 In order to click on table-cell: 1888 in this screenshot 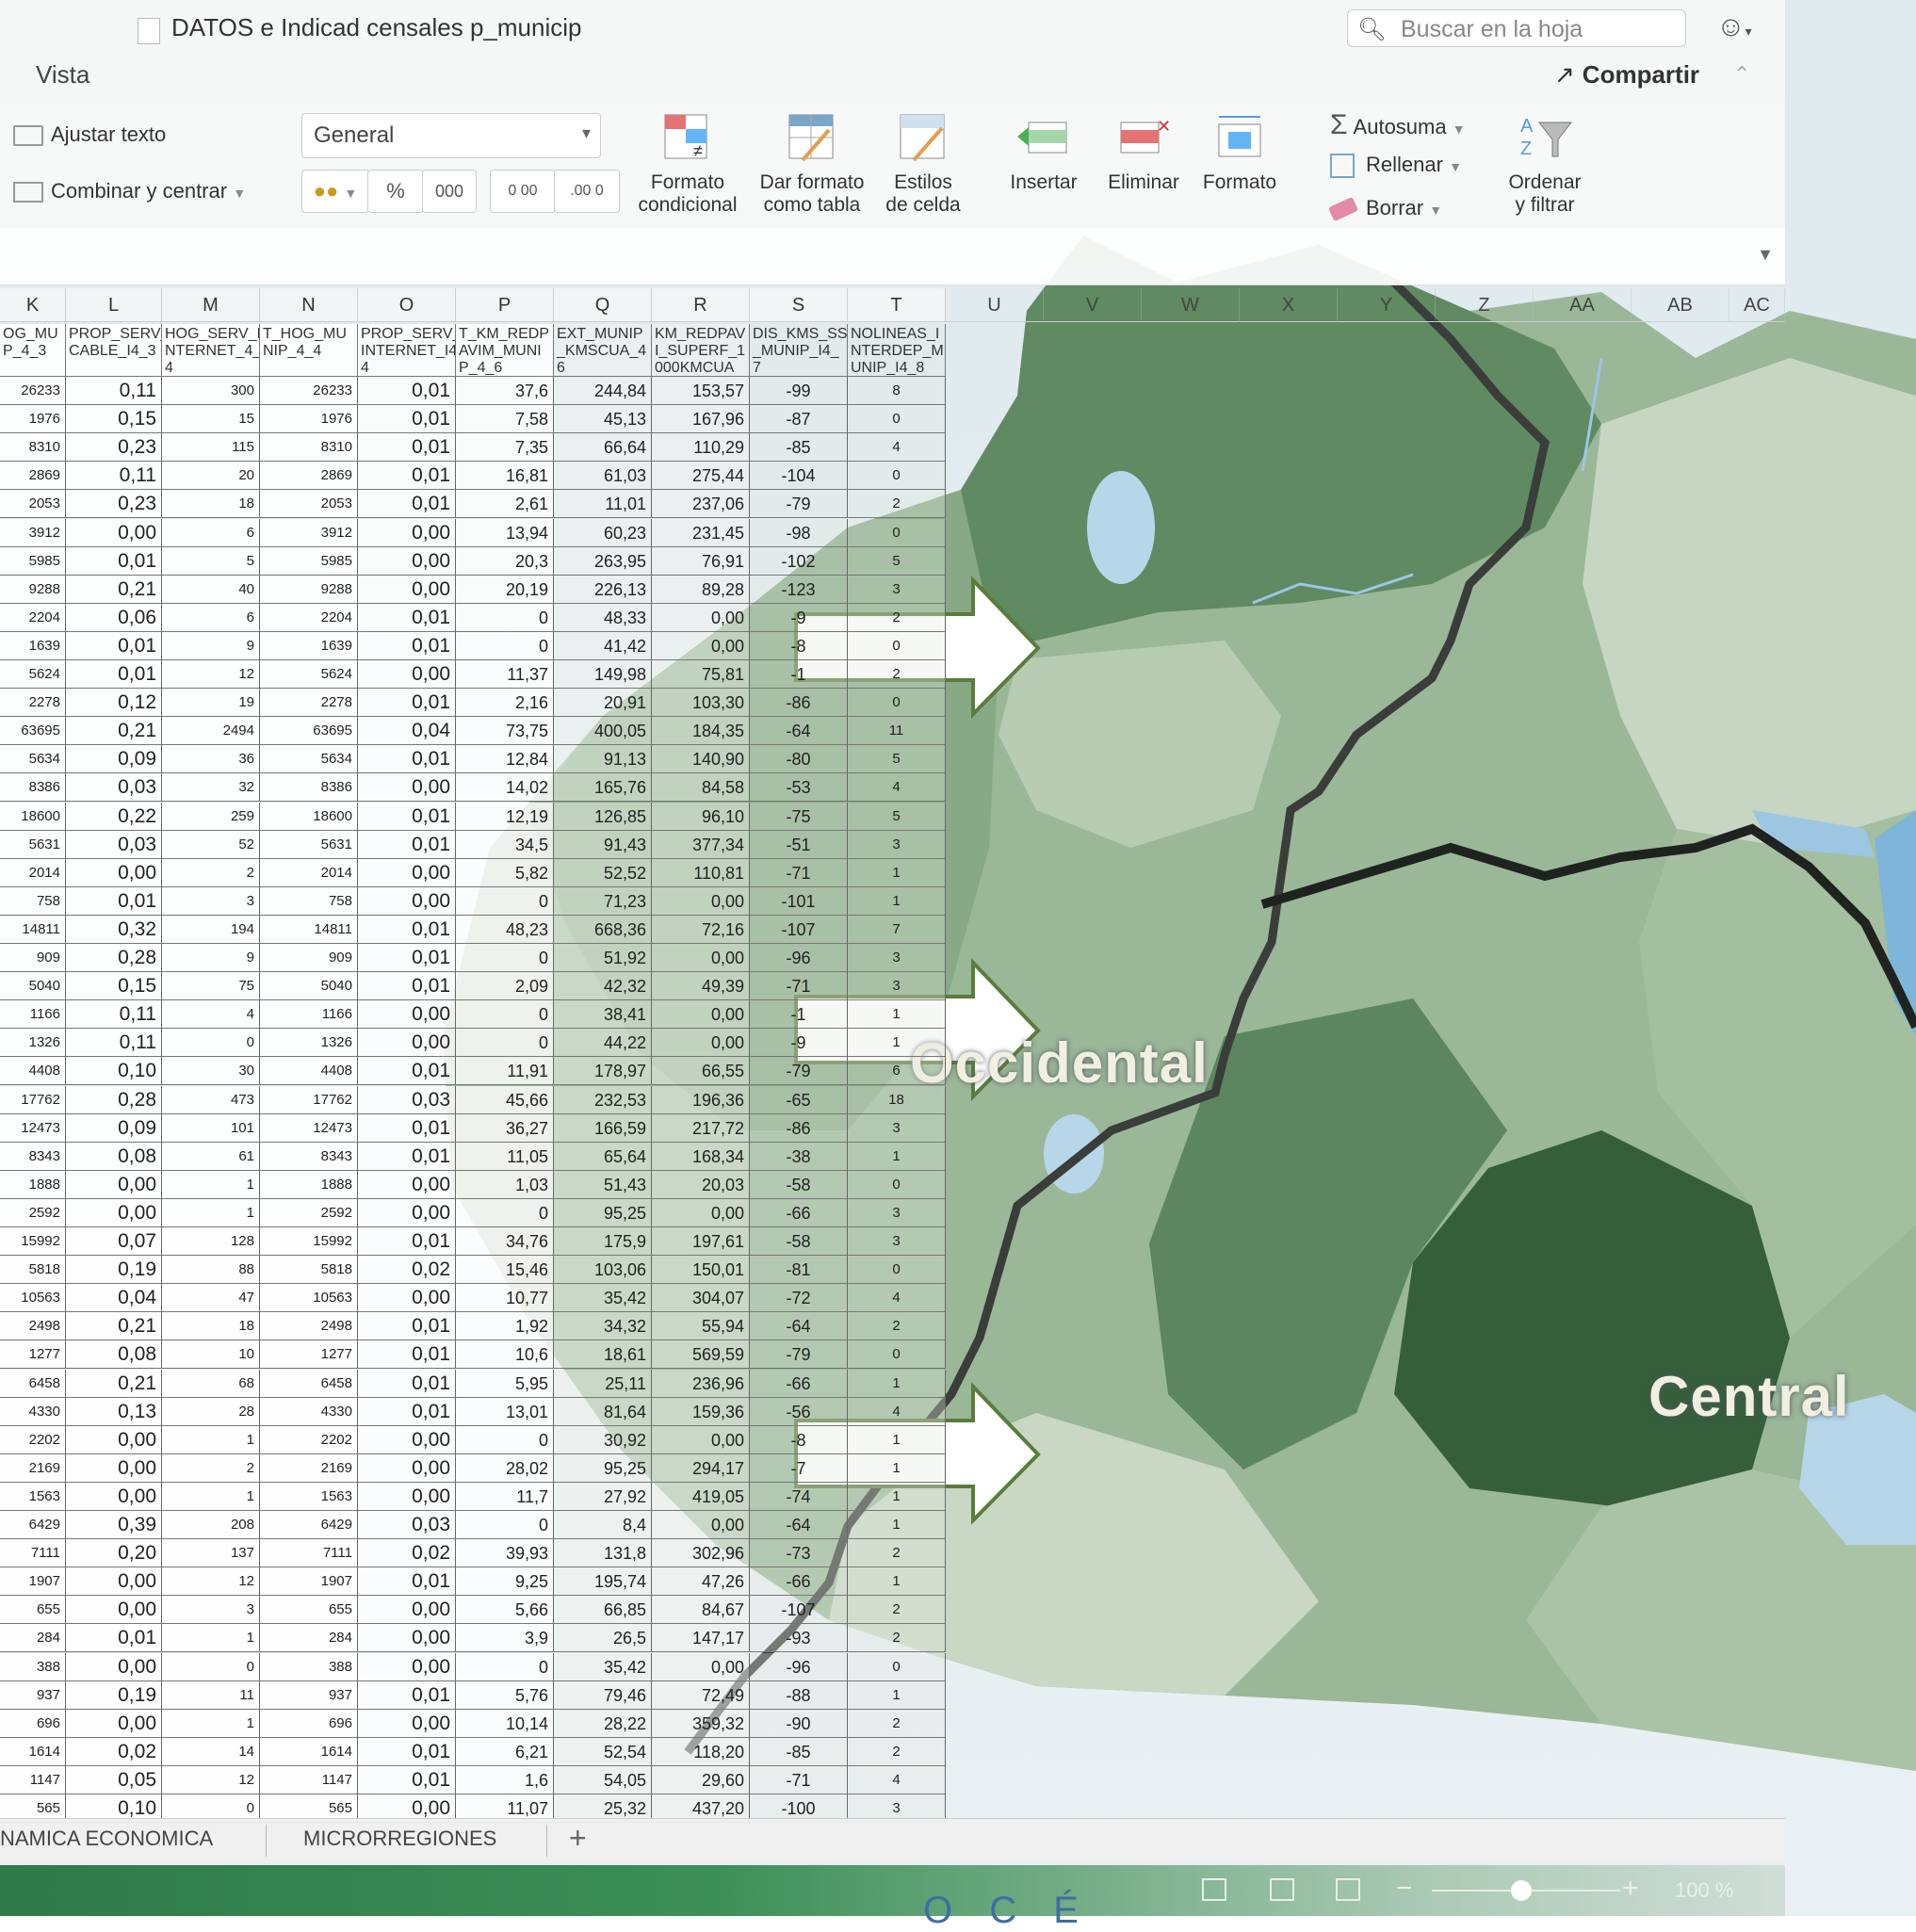, I will do `click(33, 1185)`.